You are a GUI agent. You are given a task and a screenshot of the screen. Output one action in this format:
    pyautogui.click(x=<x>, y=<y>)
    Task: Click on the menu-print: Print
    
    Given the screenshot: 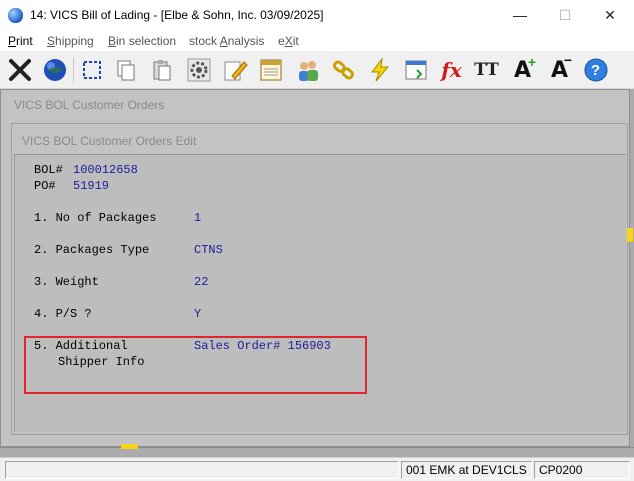 What is the action you would take?
    pyautogui.click(x=20, y=41)
    